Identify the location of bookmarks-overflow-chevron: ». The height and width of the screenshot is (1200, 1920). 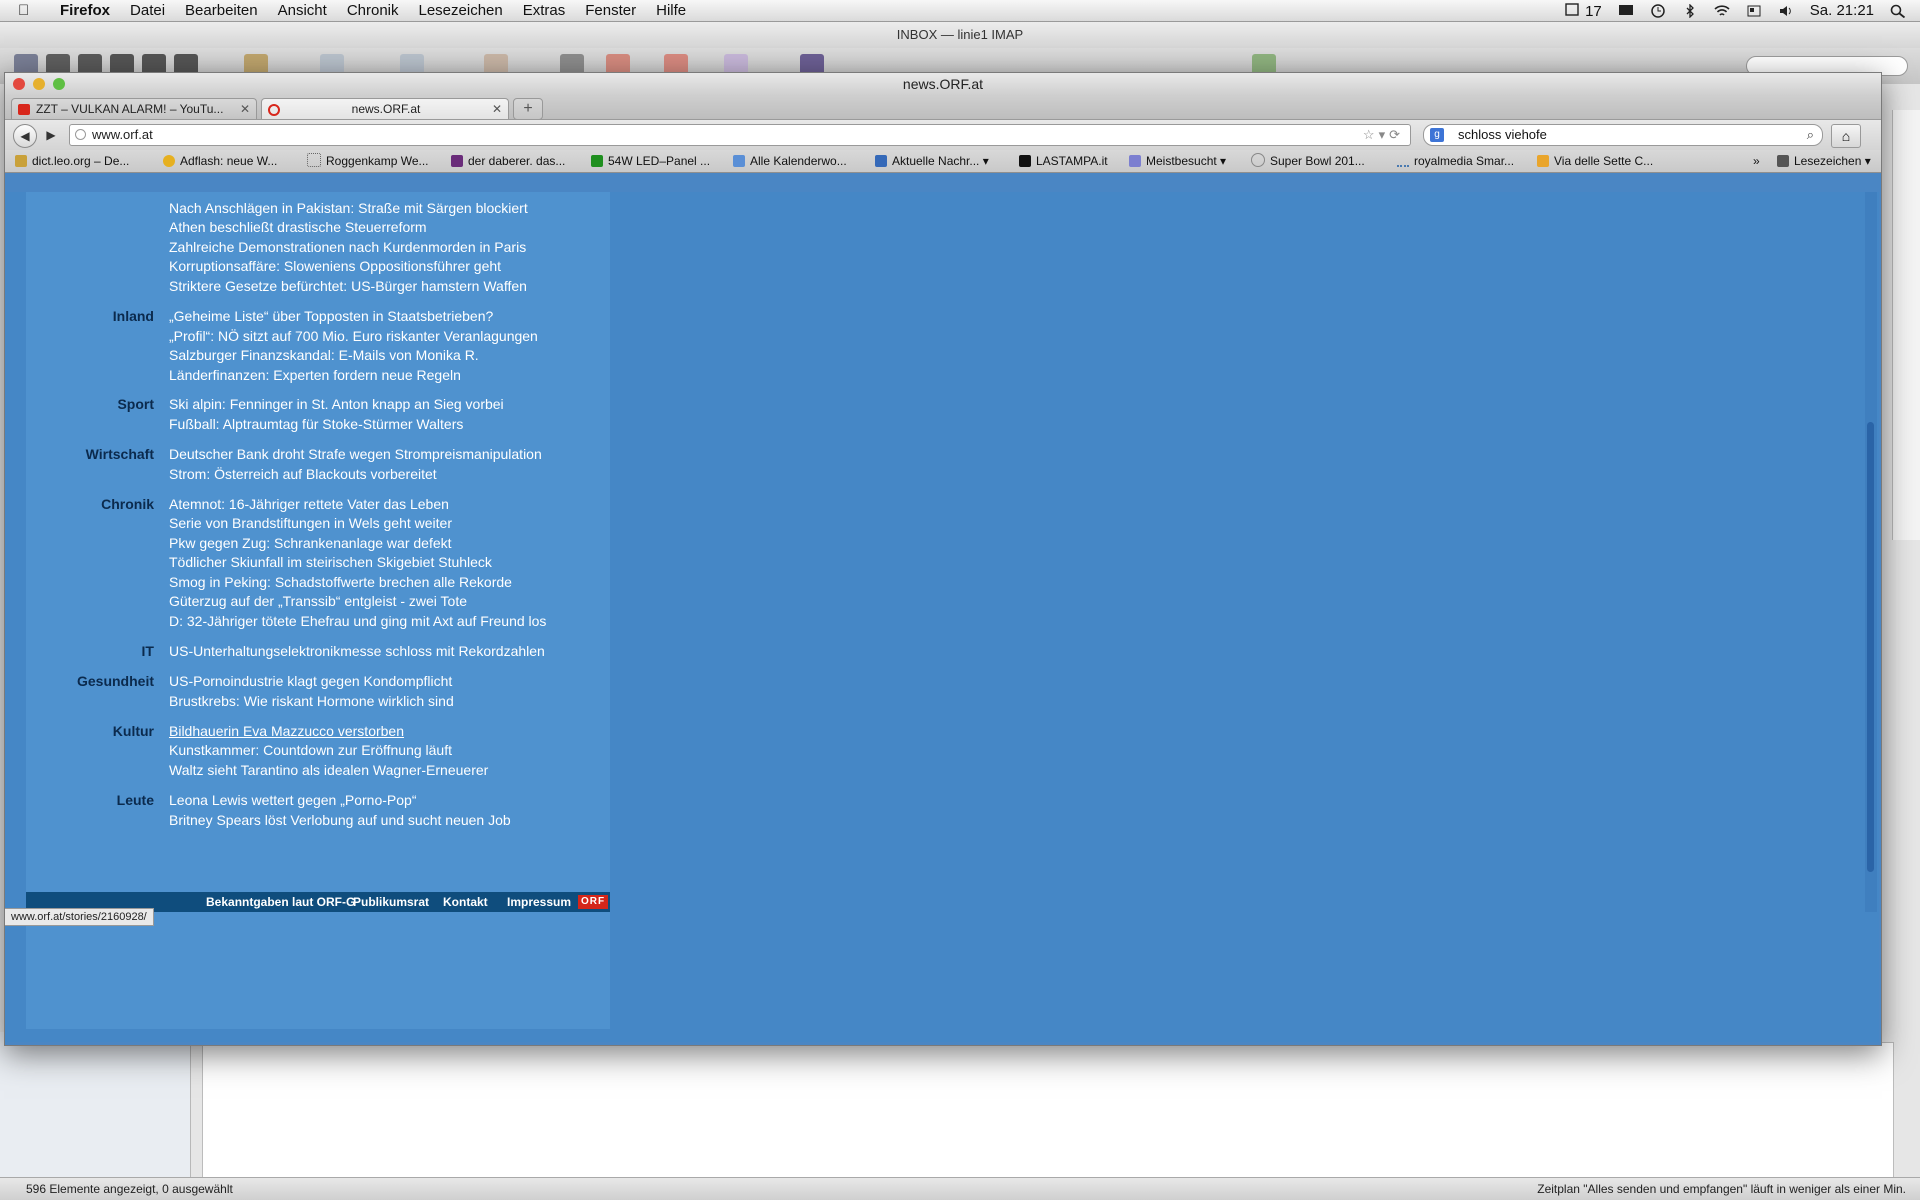
(1756, 161).